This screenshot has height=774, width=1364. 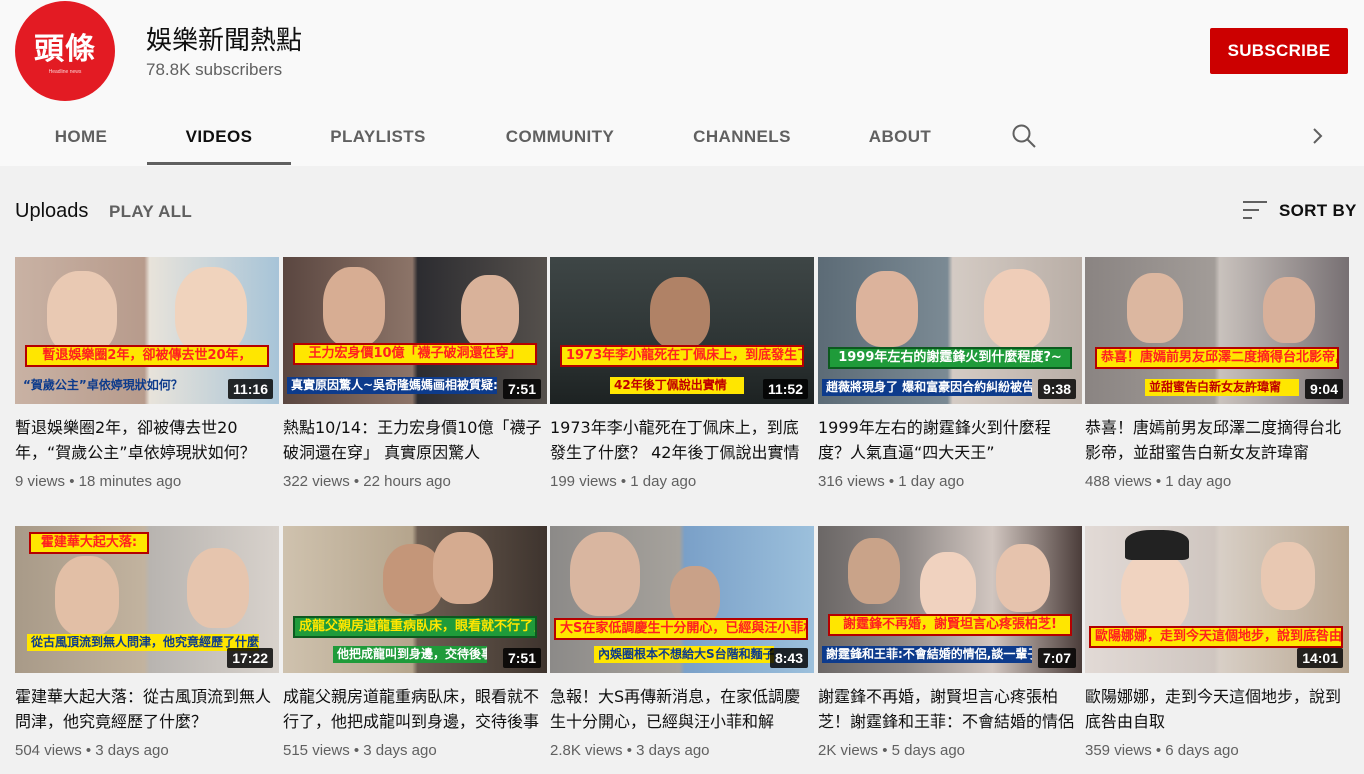 What do you see at coordinates (682, 330) in the screenshot?
I see `video-thumbnail: 1973年李小龍死在丁佩床上，到底發生了什麼? 42年後丁佩說出實情 11:52` at bounding box center [682, 330].